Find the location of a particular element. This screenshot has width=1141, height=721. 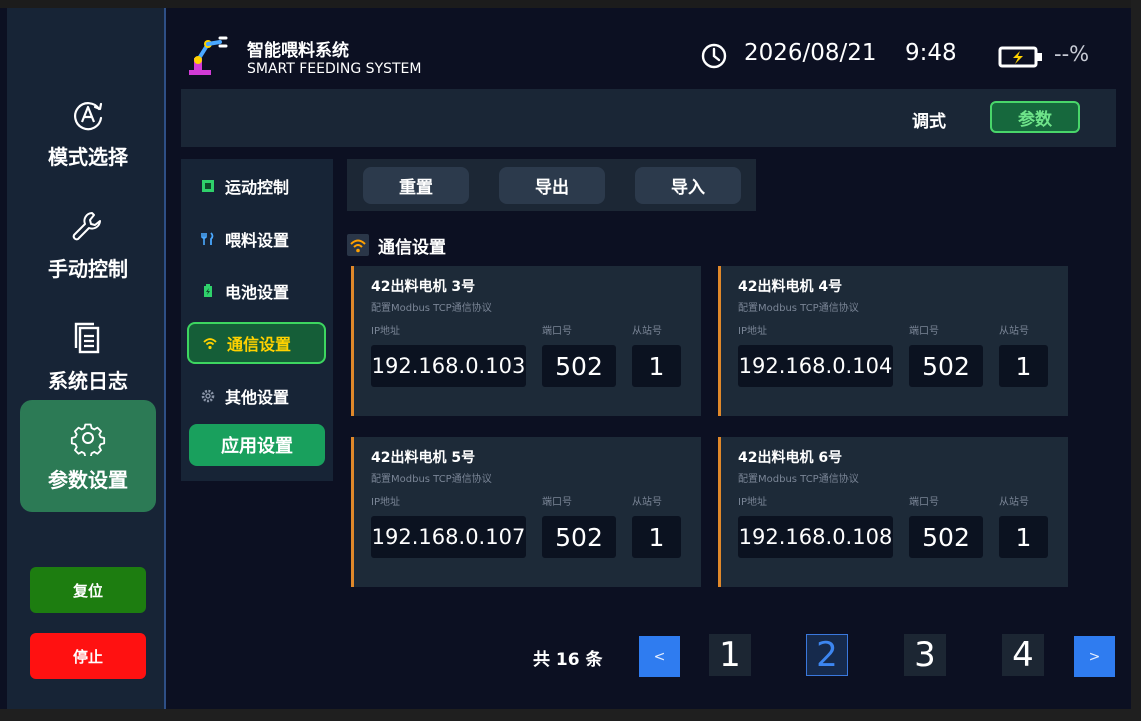

section-title: 通信设置 is located at coordinates (412, 248).